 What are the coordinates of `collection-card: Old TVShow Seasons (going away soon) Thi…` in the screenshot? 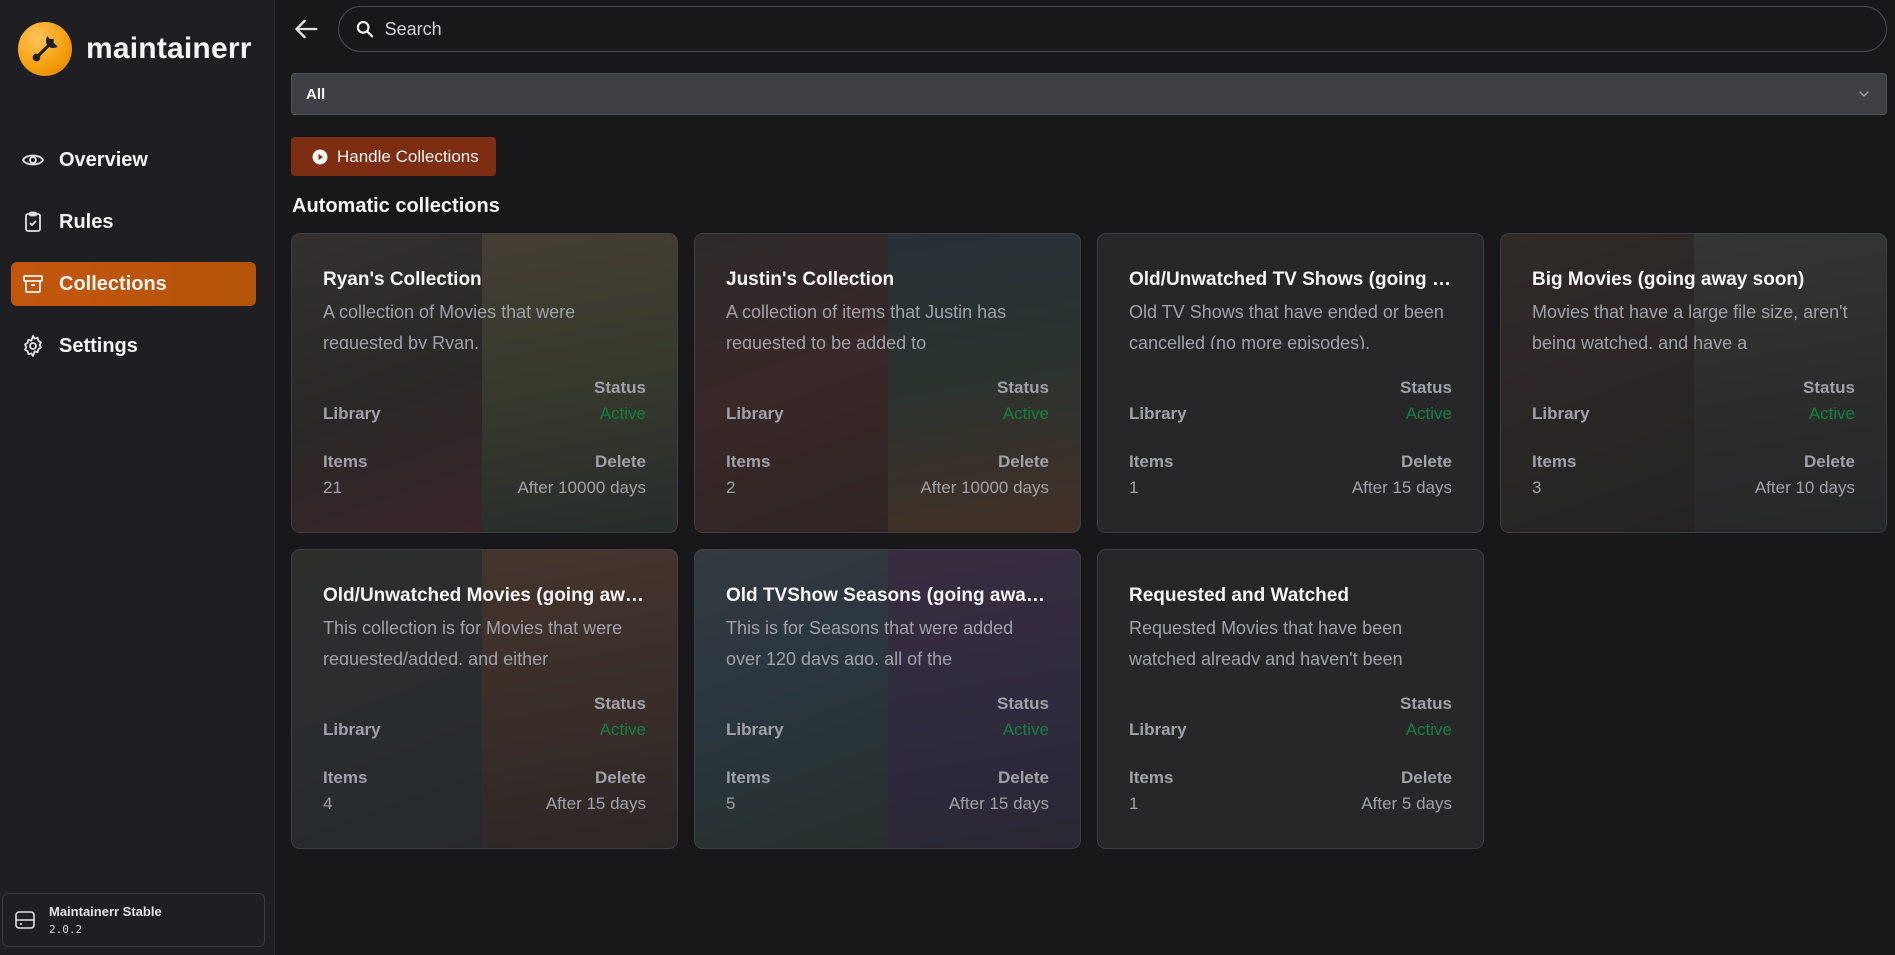 It's located at (887, 699).